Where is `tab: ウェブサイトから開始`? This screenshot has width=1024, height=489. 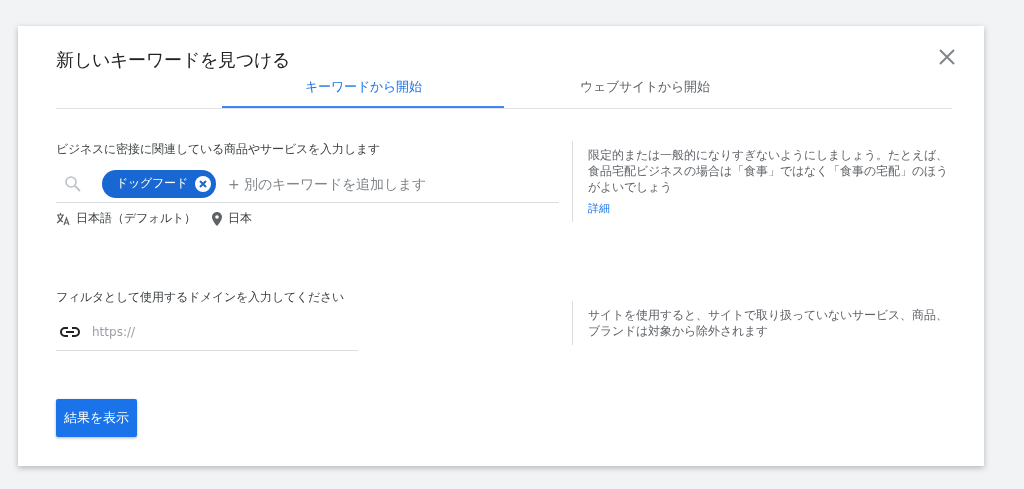
tab: ウェブサイトから開始 is located at coordinates (645, 92).